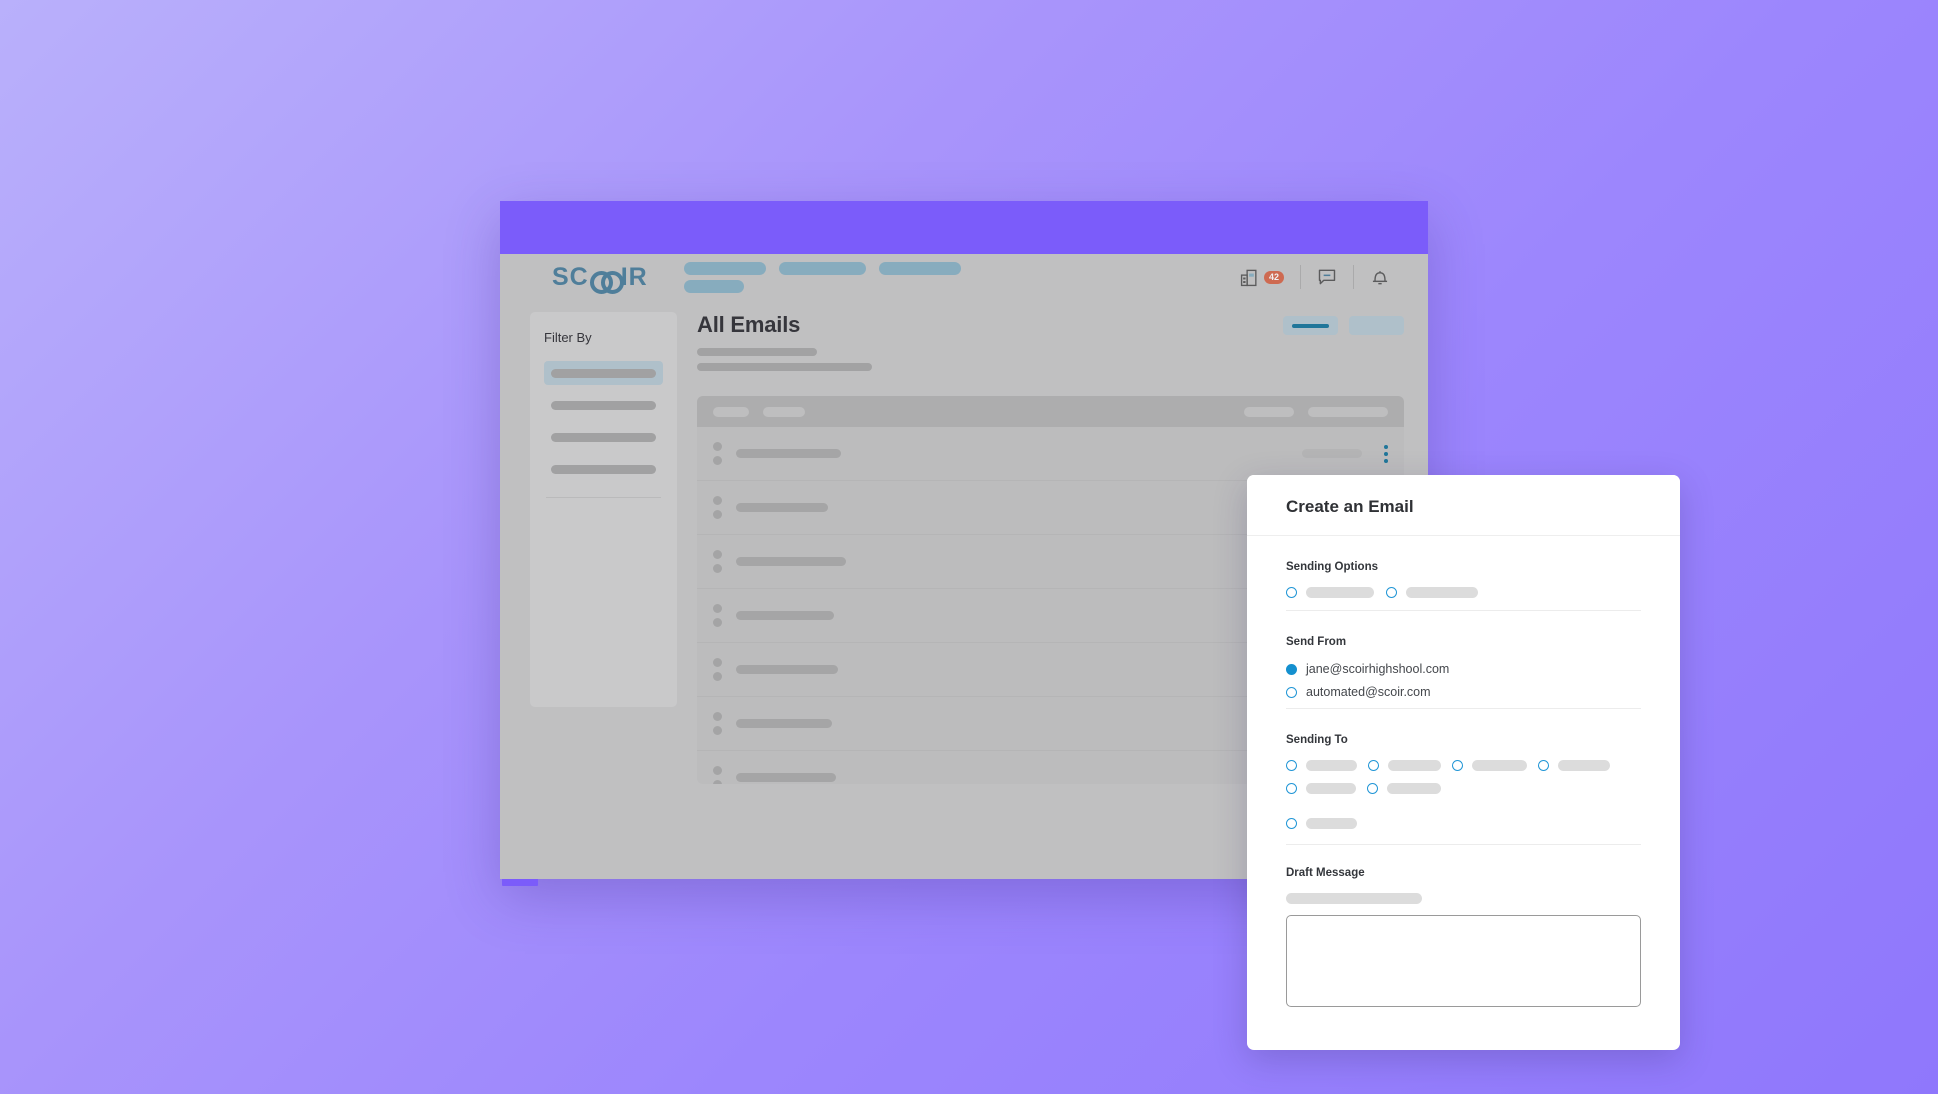 The height and width of the screenshot is (1094, 1938). I want to click on draft-message-textarea, so click(1463, 961).